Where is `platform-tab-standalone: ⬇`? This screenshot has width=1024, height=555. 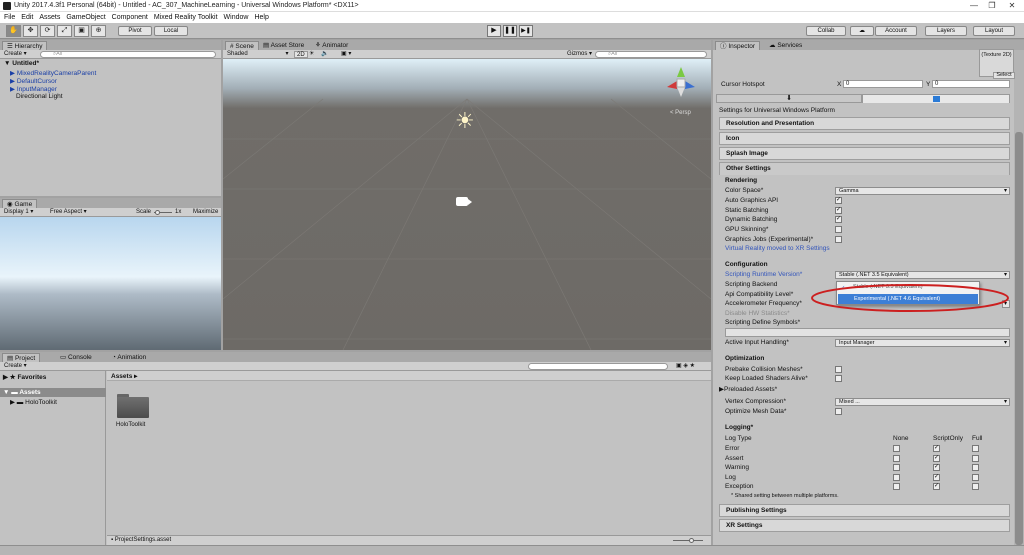
platform-tab-standalone: ⬇ is located at coordinates (789, 98).